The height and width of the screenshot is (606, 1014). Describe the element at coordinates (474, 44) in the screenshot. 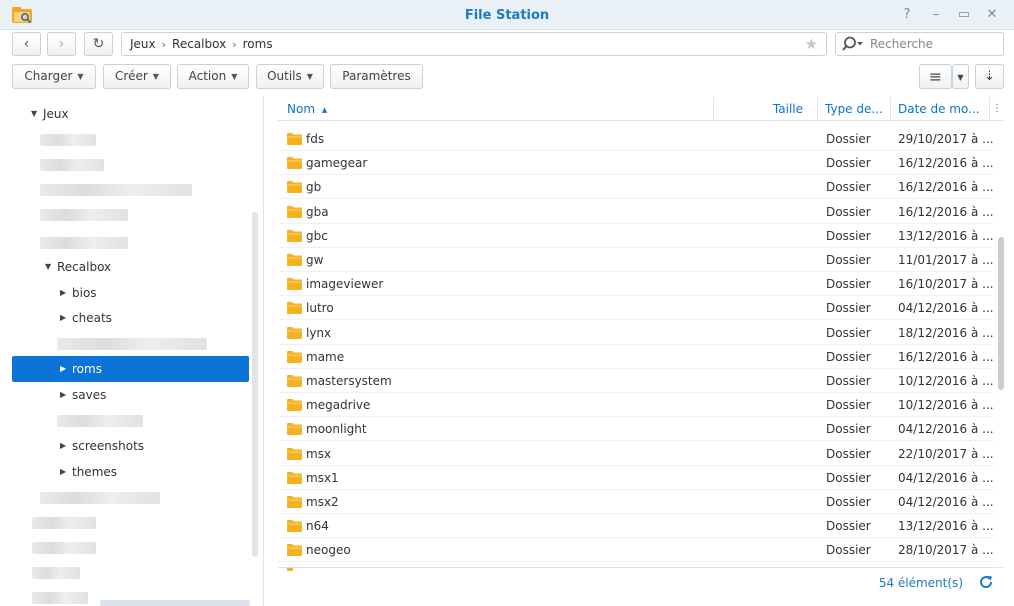

I see `address-bar: Jeux › Recalbox › roms ★` at that location.